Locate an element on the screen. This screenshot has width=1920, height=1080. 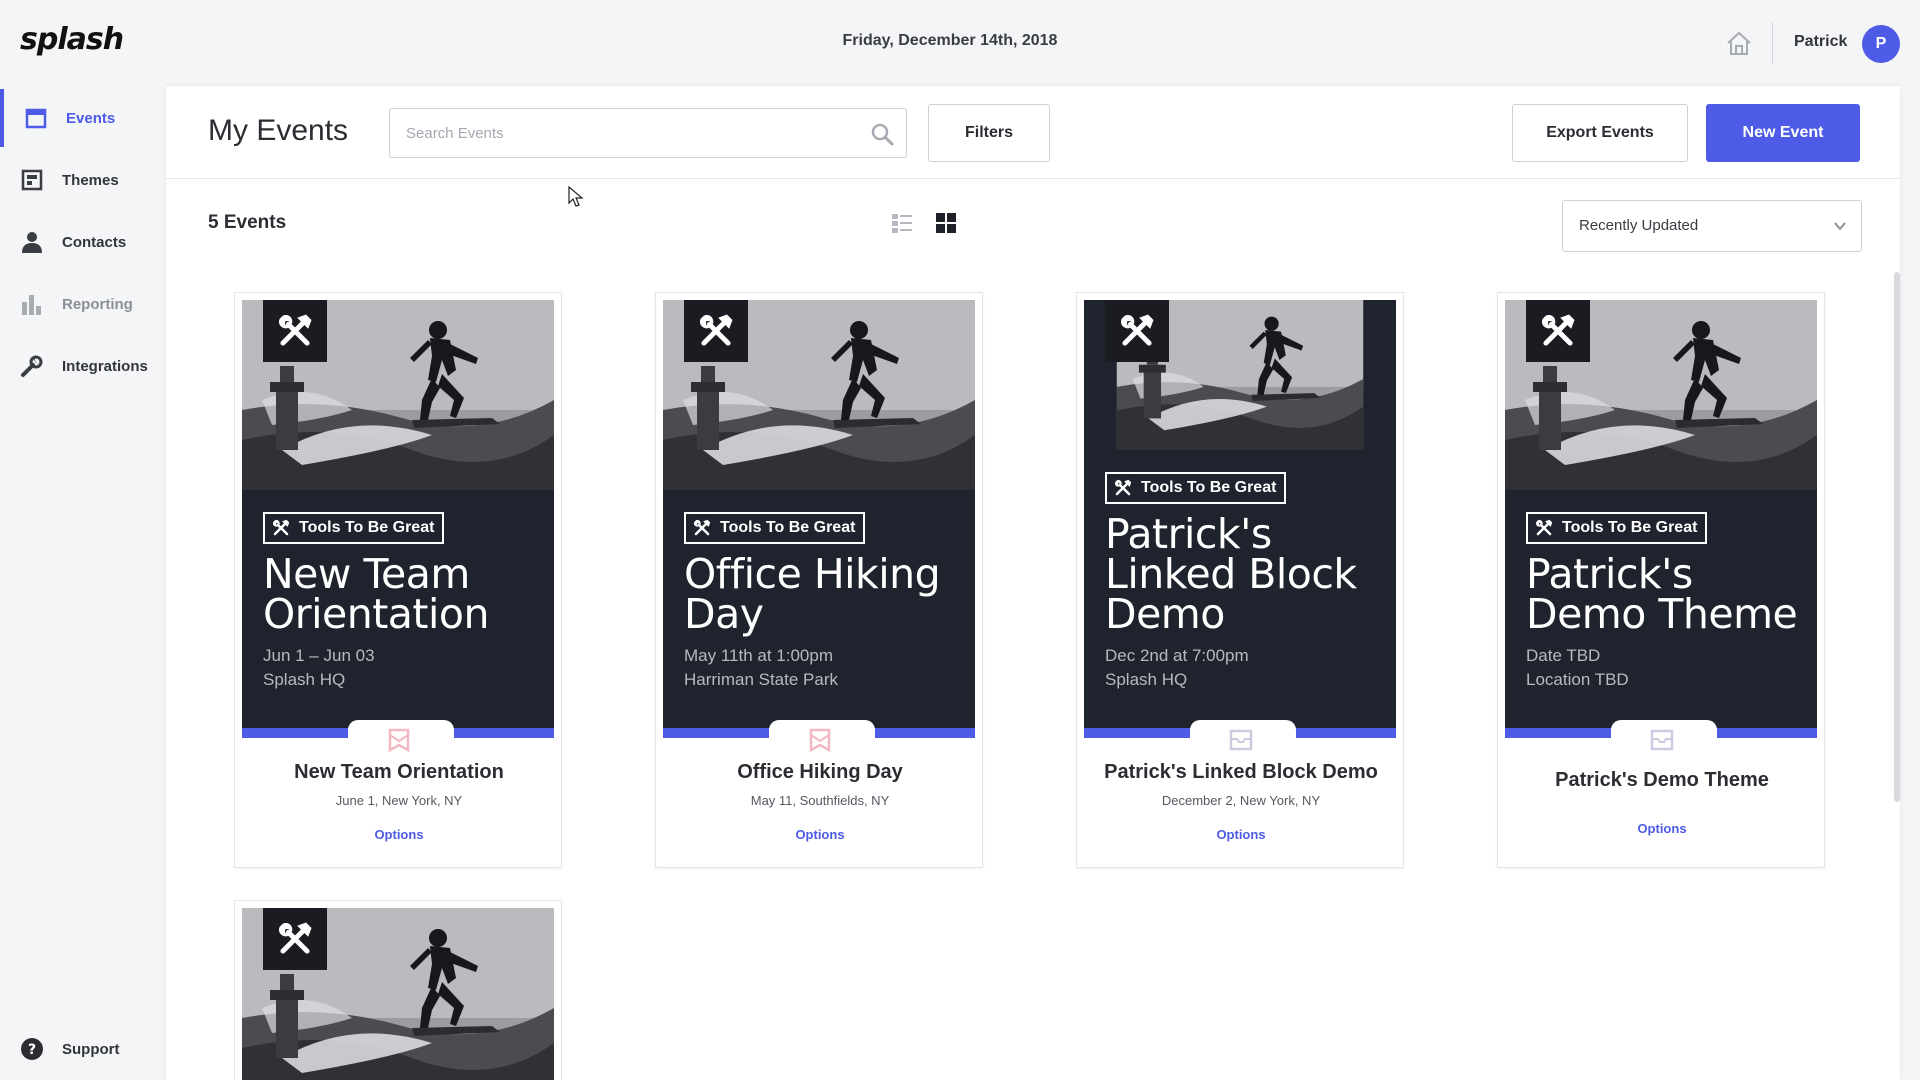
scrollbar is located at coordinates (1897, 537).